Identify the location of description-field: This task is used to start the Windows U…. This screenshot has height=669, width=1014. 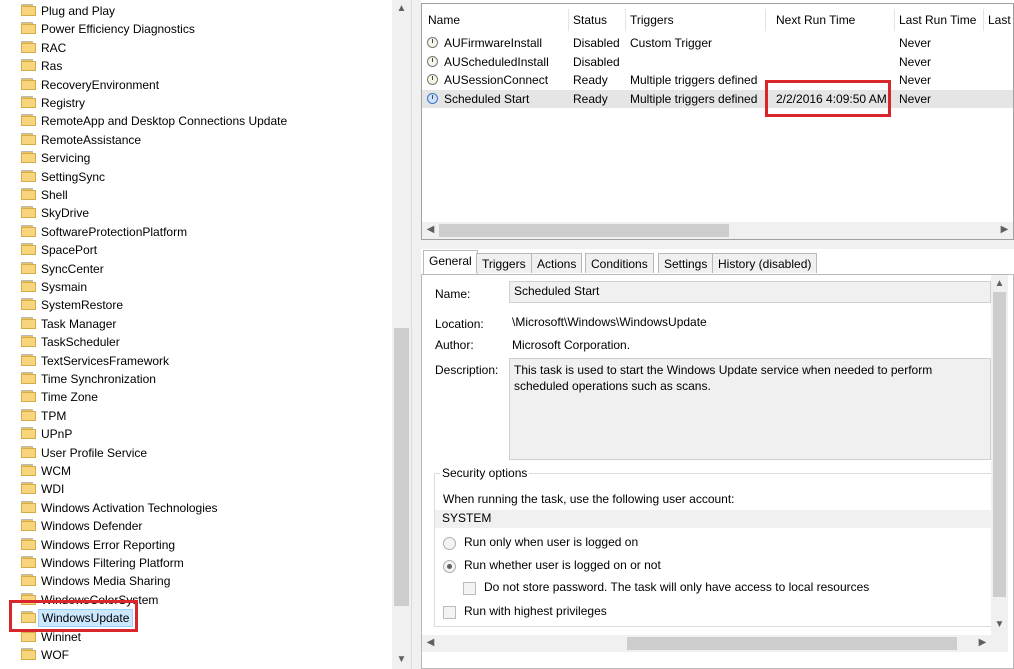
(750, 409).